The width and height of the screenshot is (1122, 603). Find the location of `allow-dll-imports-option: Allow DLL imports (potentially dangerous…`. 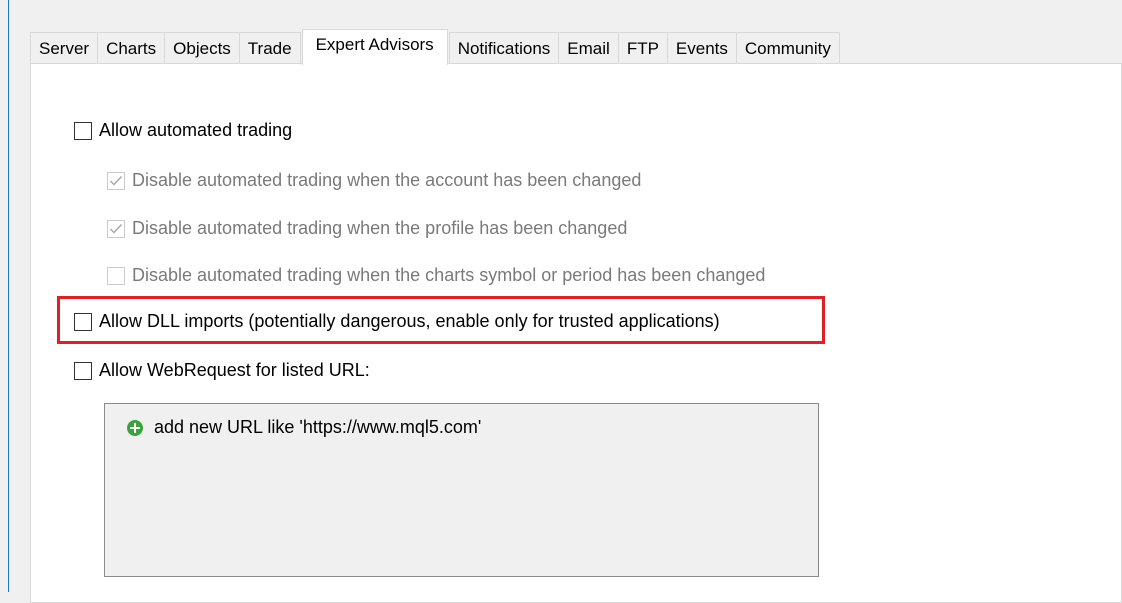

allow-dll-imports-option: Allow DLL imports (potentially dangerous… is located at coordinates (397, 321).